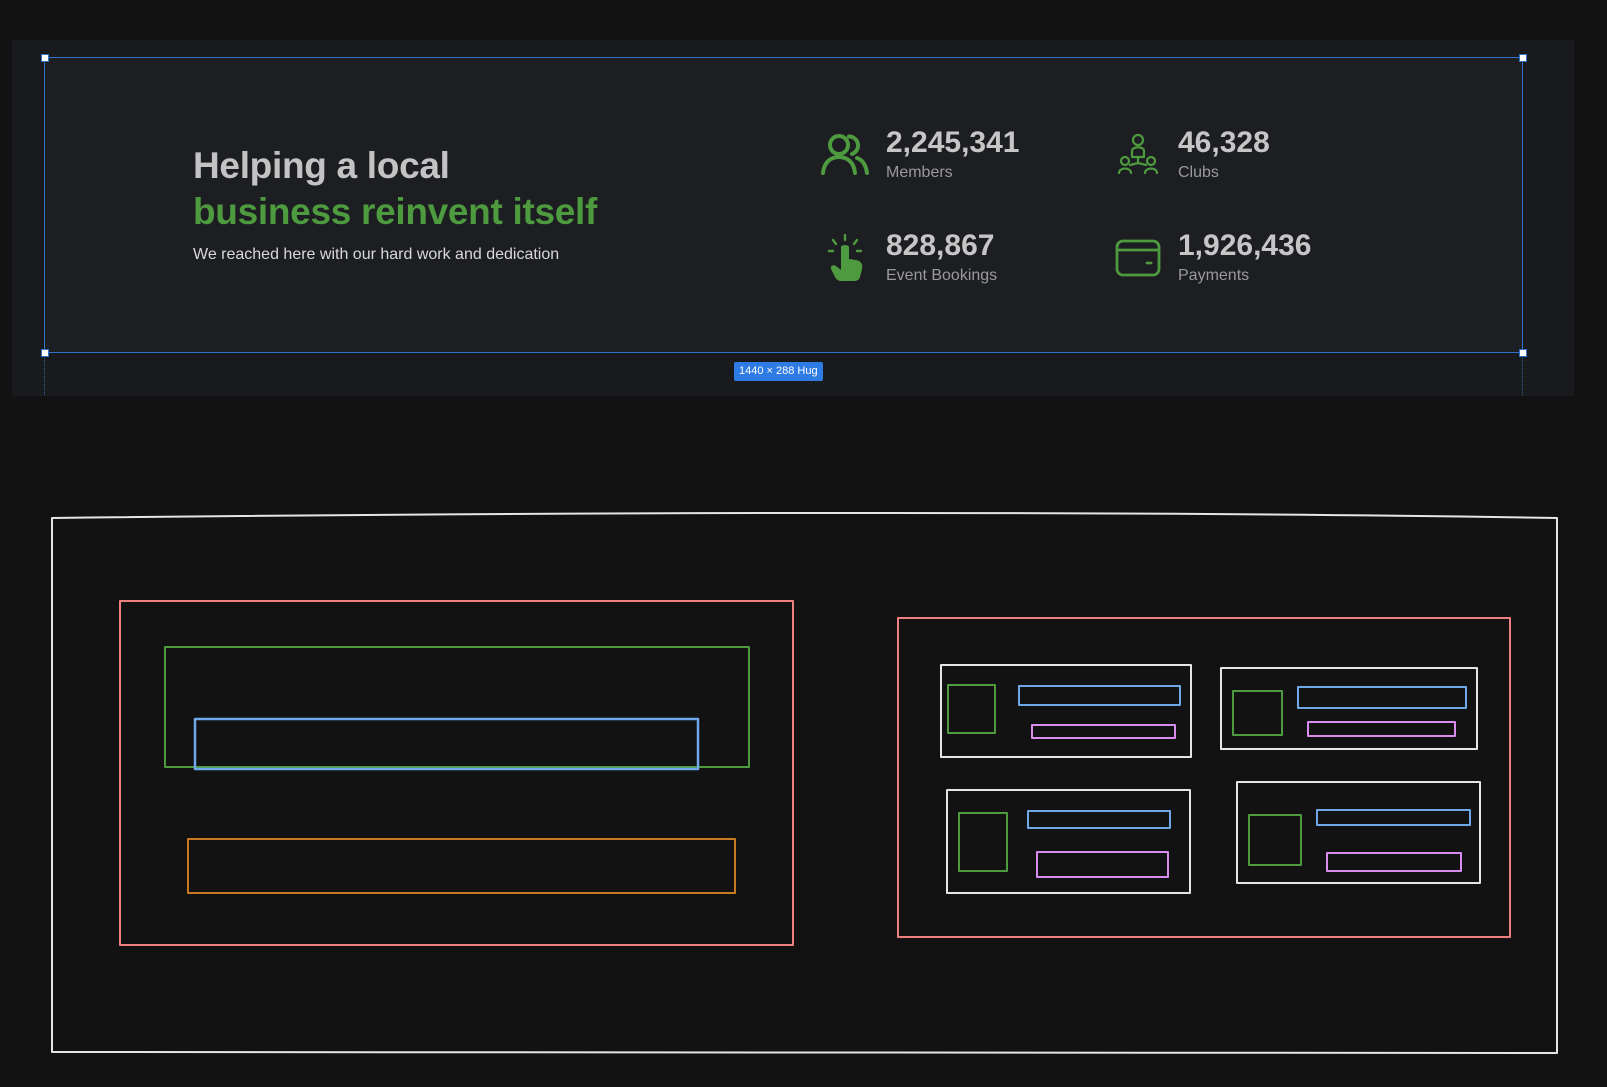 This screenshot has width=1607, height=1087. What do you see at coordinates (846, 258) in the screenshot?
I see `tap-icon` at bounding box center [846, 258].